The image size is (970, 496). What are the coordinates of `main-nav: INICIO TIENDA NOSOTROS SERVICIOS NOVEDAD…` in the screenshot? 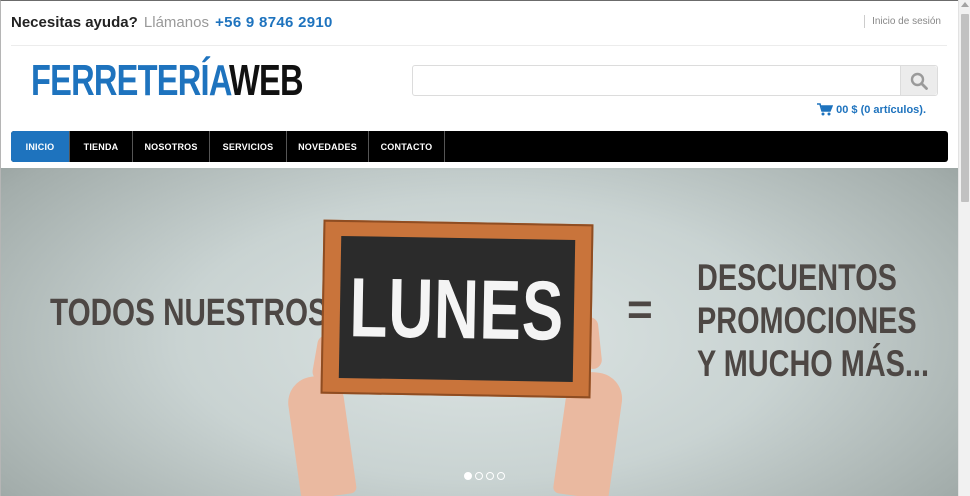 It's located at (479, 146).